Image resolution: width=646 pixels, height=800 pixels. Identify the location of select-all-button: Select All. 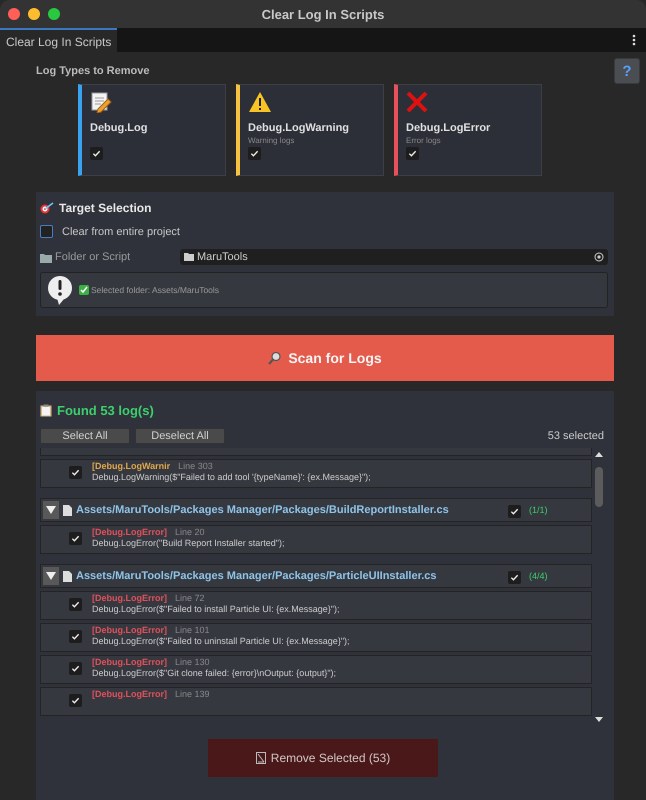
(85, 436).